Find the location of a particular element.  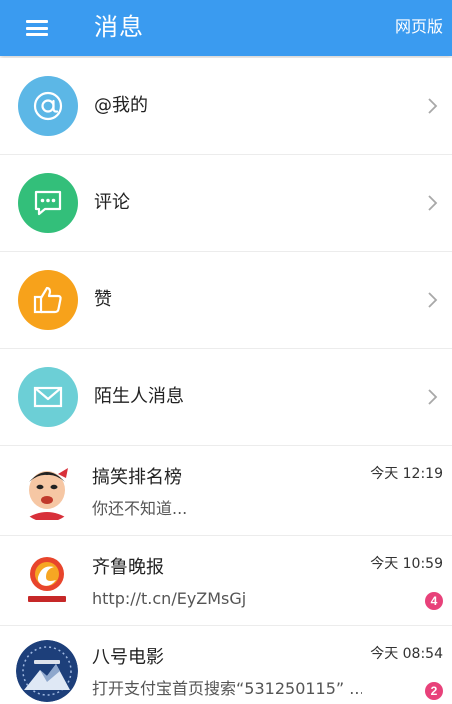

message-preview: http://t.cn/EyZMsGj is located at coordinates (169, 598).